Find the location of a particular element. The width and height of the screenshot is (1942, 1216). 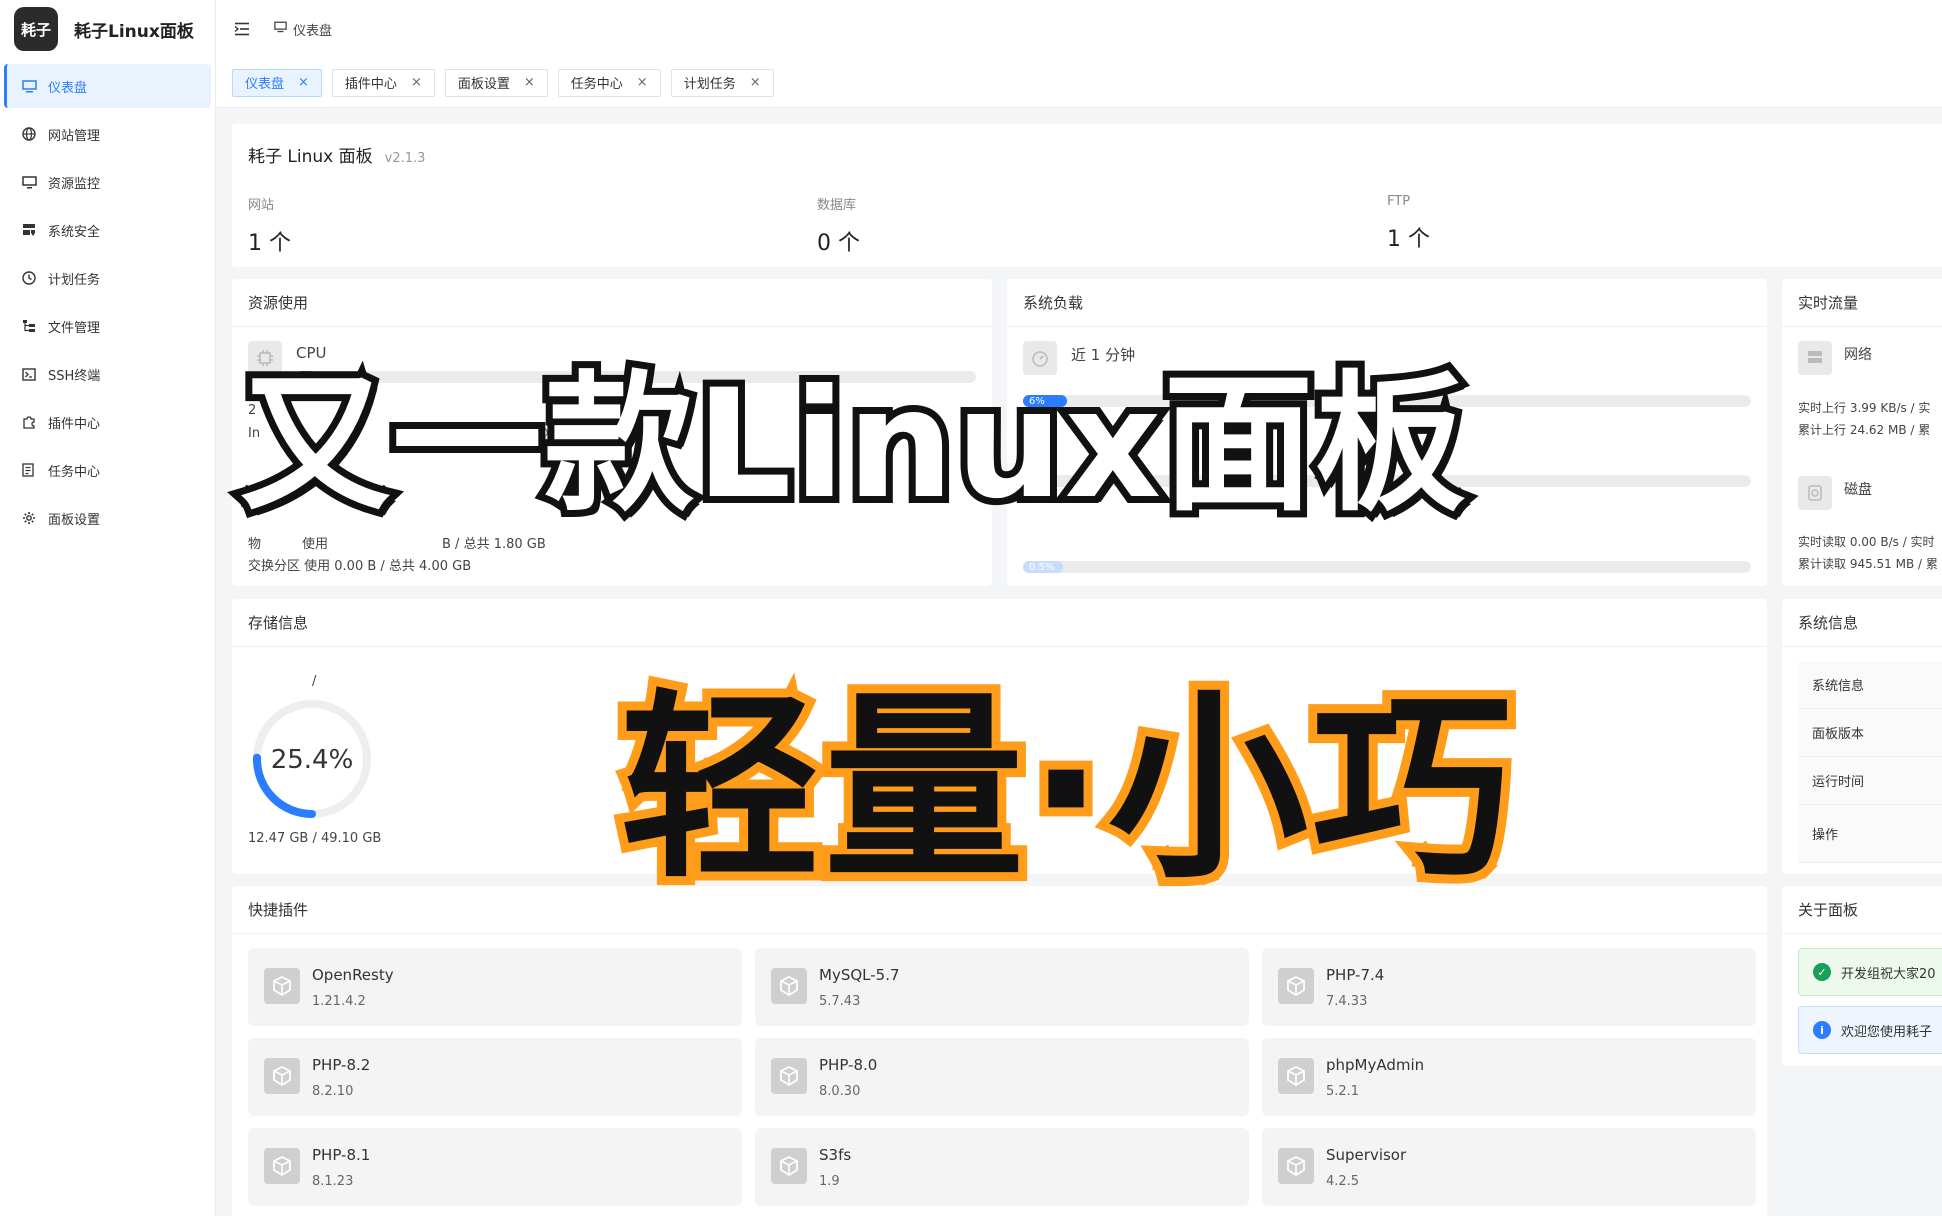

sidebar-item-label: 插件中心 is located at coordinates (74, 424).